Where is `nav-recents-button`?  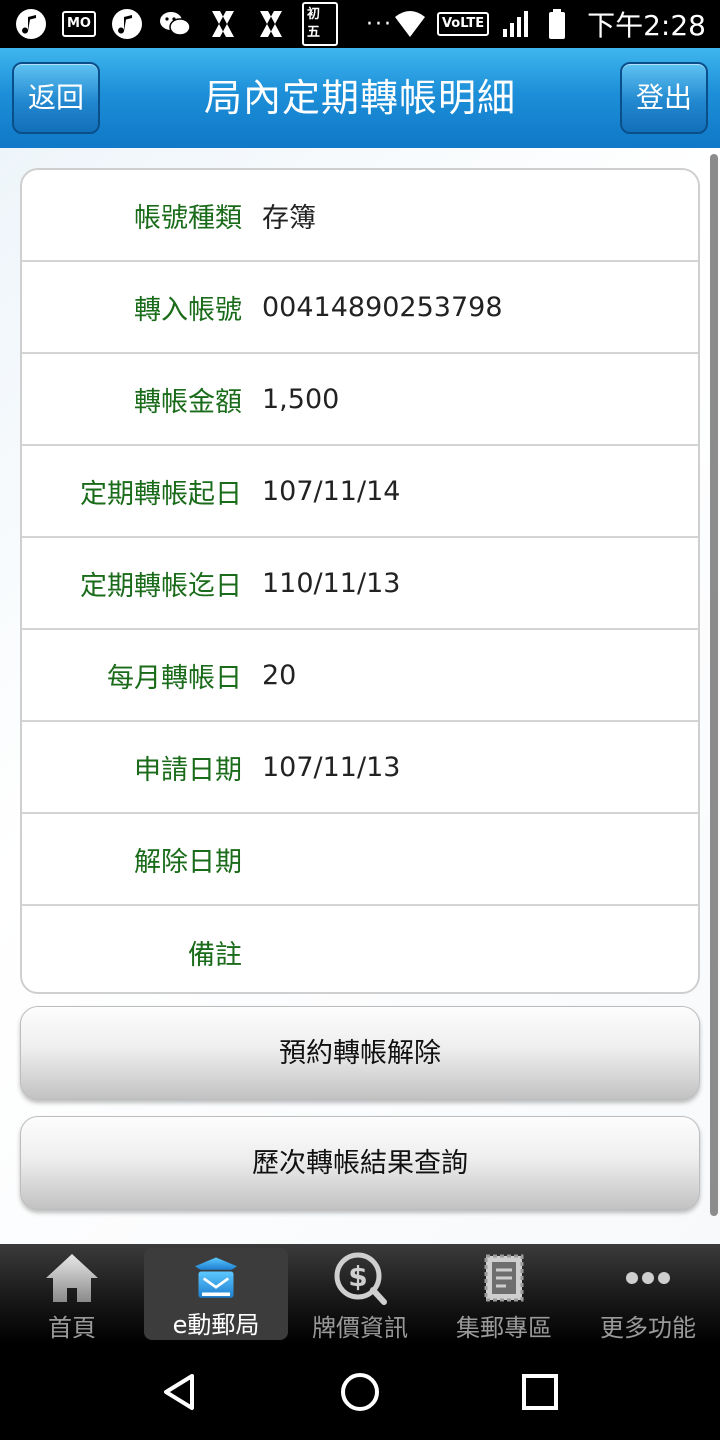 nav-recents-button is located at coordinates (540, 1392).